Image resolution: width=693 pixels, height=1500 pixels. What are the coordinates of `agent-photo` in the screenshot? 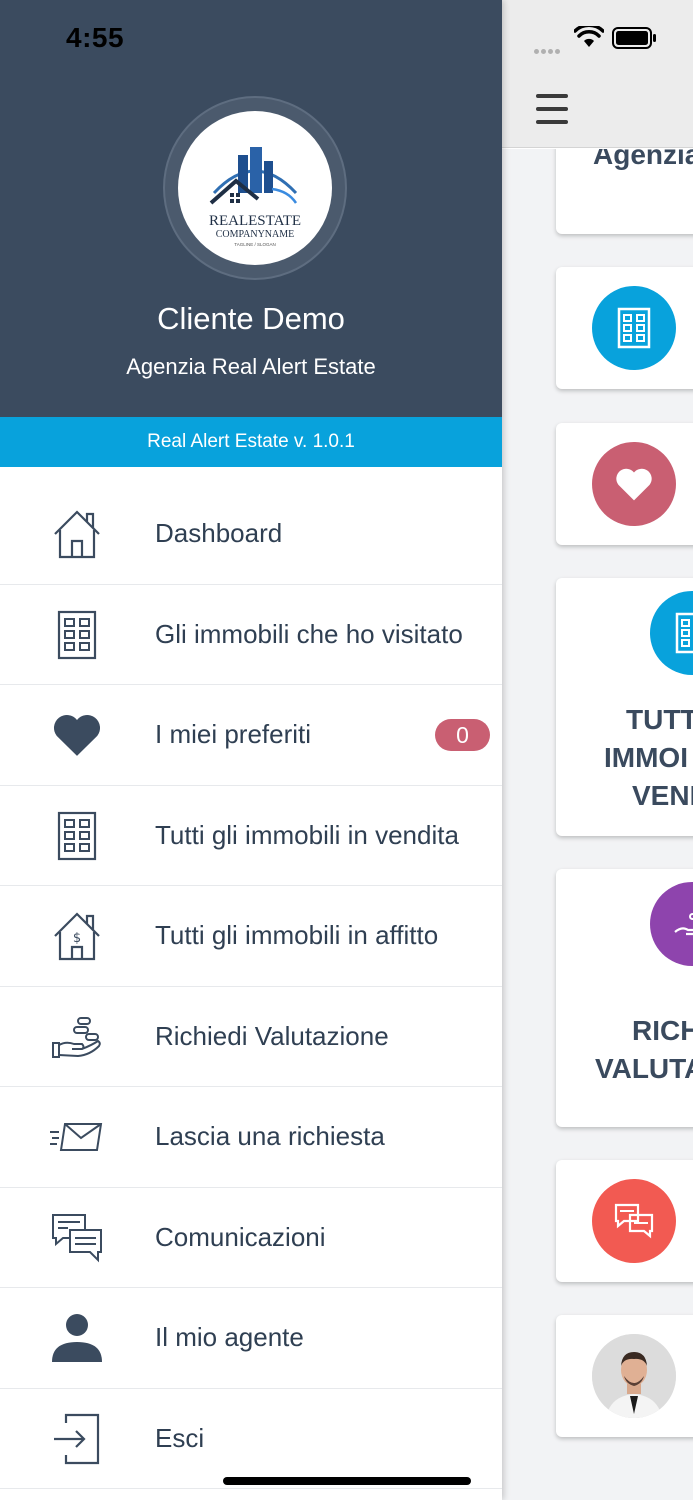 It's located at (634, 1376).